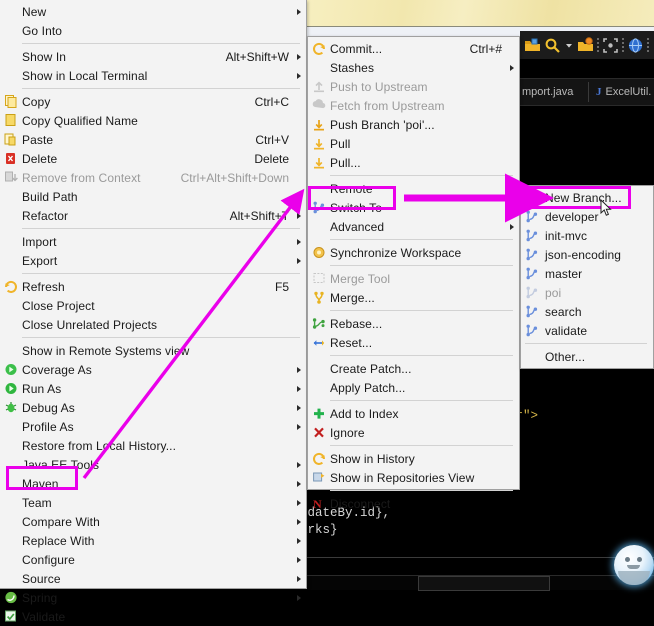 The width and height of the screenshot is (654, 626). Describe the element at coordinates (153, 260) in the screenshot. I see `menu-item-export: Export` at that location.